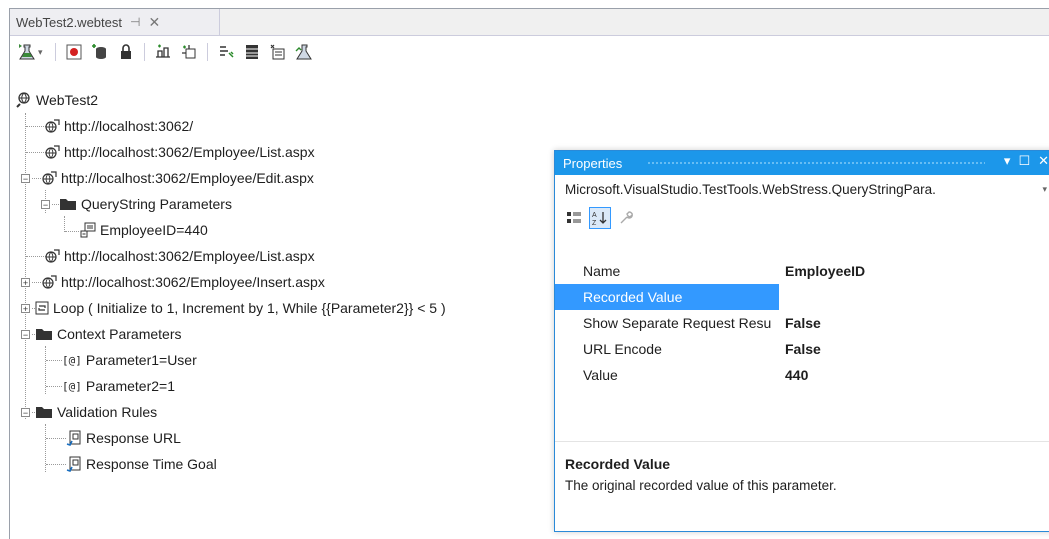 The height and width of the screenshot is (539, 1049). What do you see at coordinates (304, 52) in the screenshot?
I see `create-performance-session-icon` at bounding box center [304, 52].